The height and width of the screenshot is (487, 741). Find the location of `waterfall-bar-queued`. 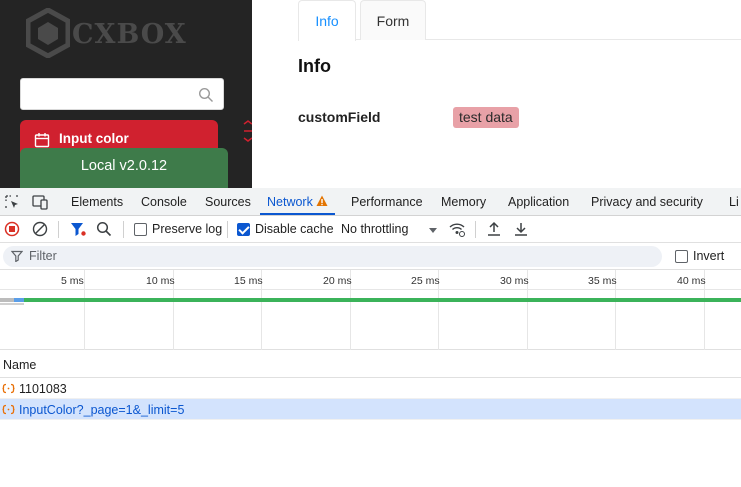

waterfall-bar-queued is located at coordinates (7, 300).